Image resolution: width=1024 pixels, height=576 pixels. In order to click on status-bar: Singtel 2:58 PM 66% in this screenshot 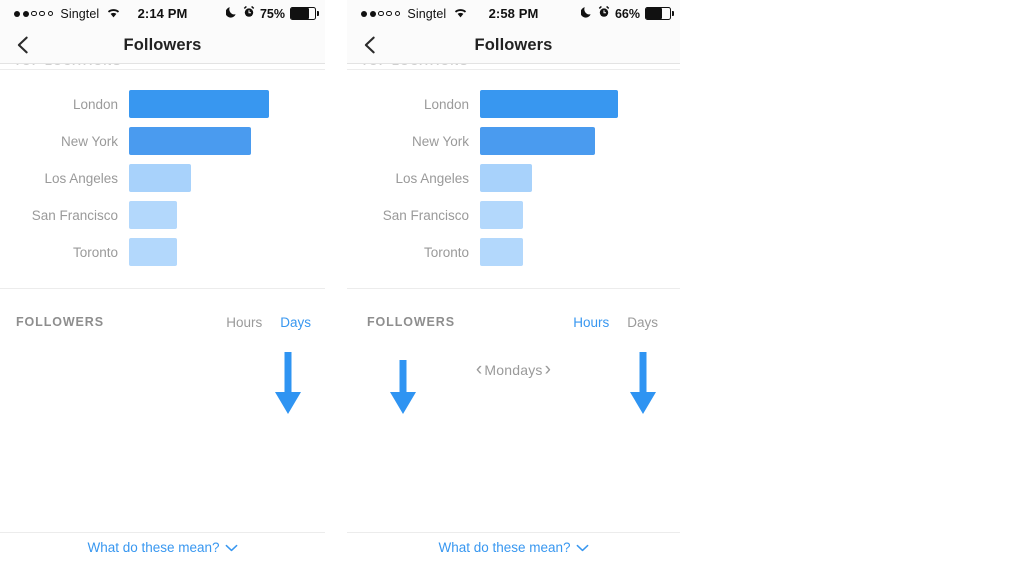, I will do `click(513, 13)`.